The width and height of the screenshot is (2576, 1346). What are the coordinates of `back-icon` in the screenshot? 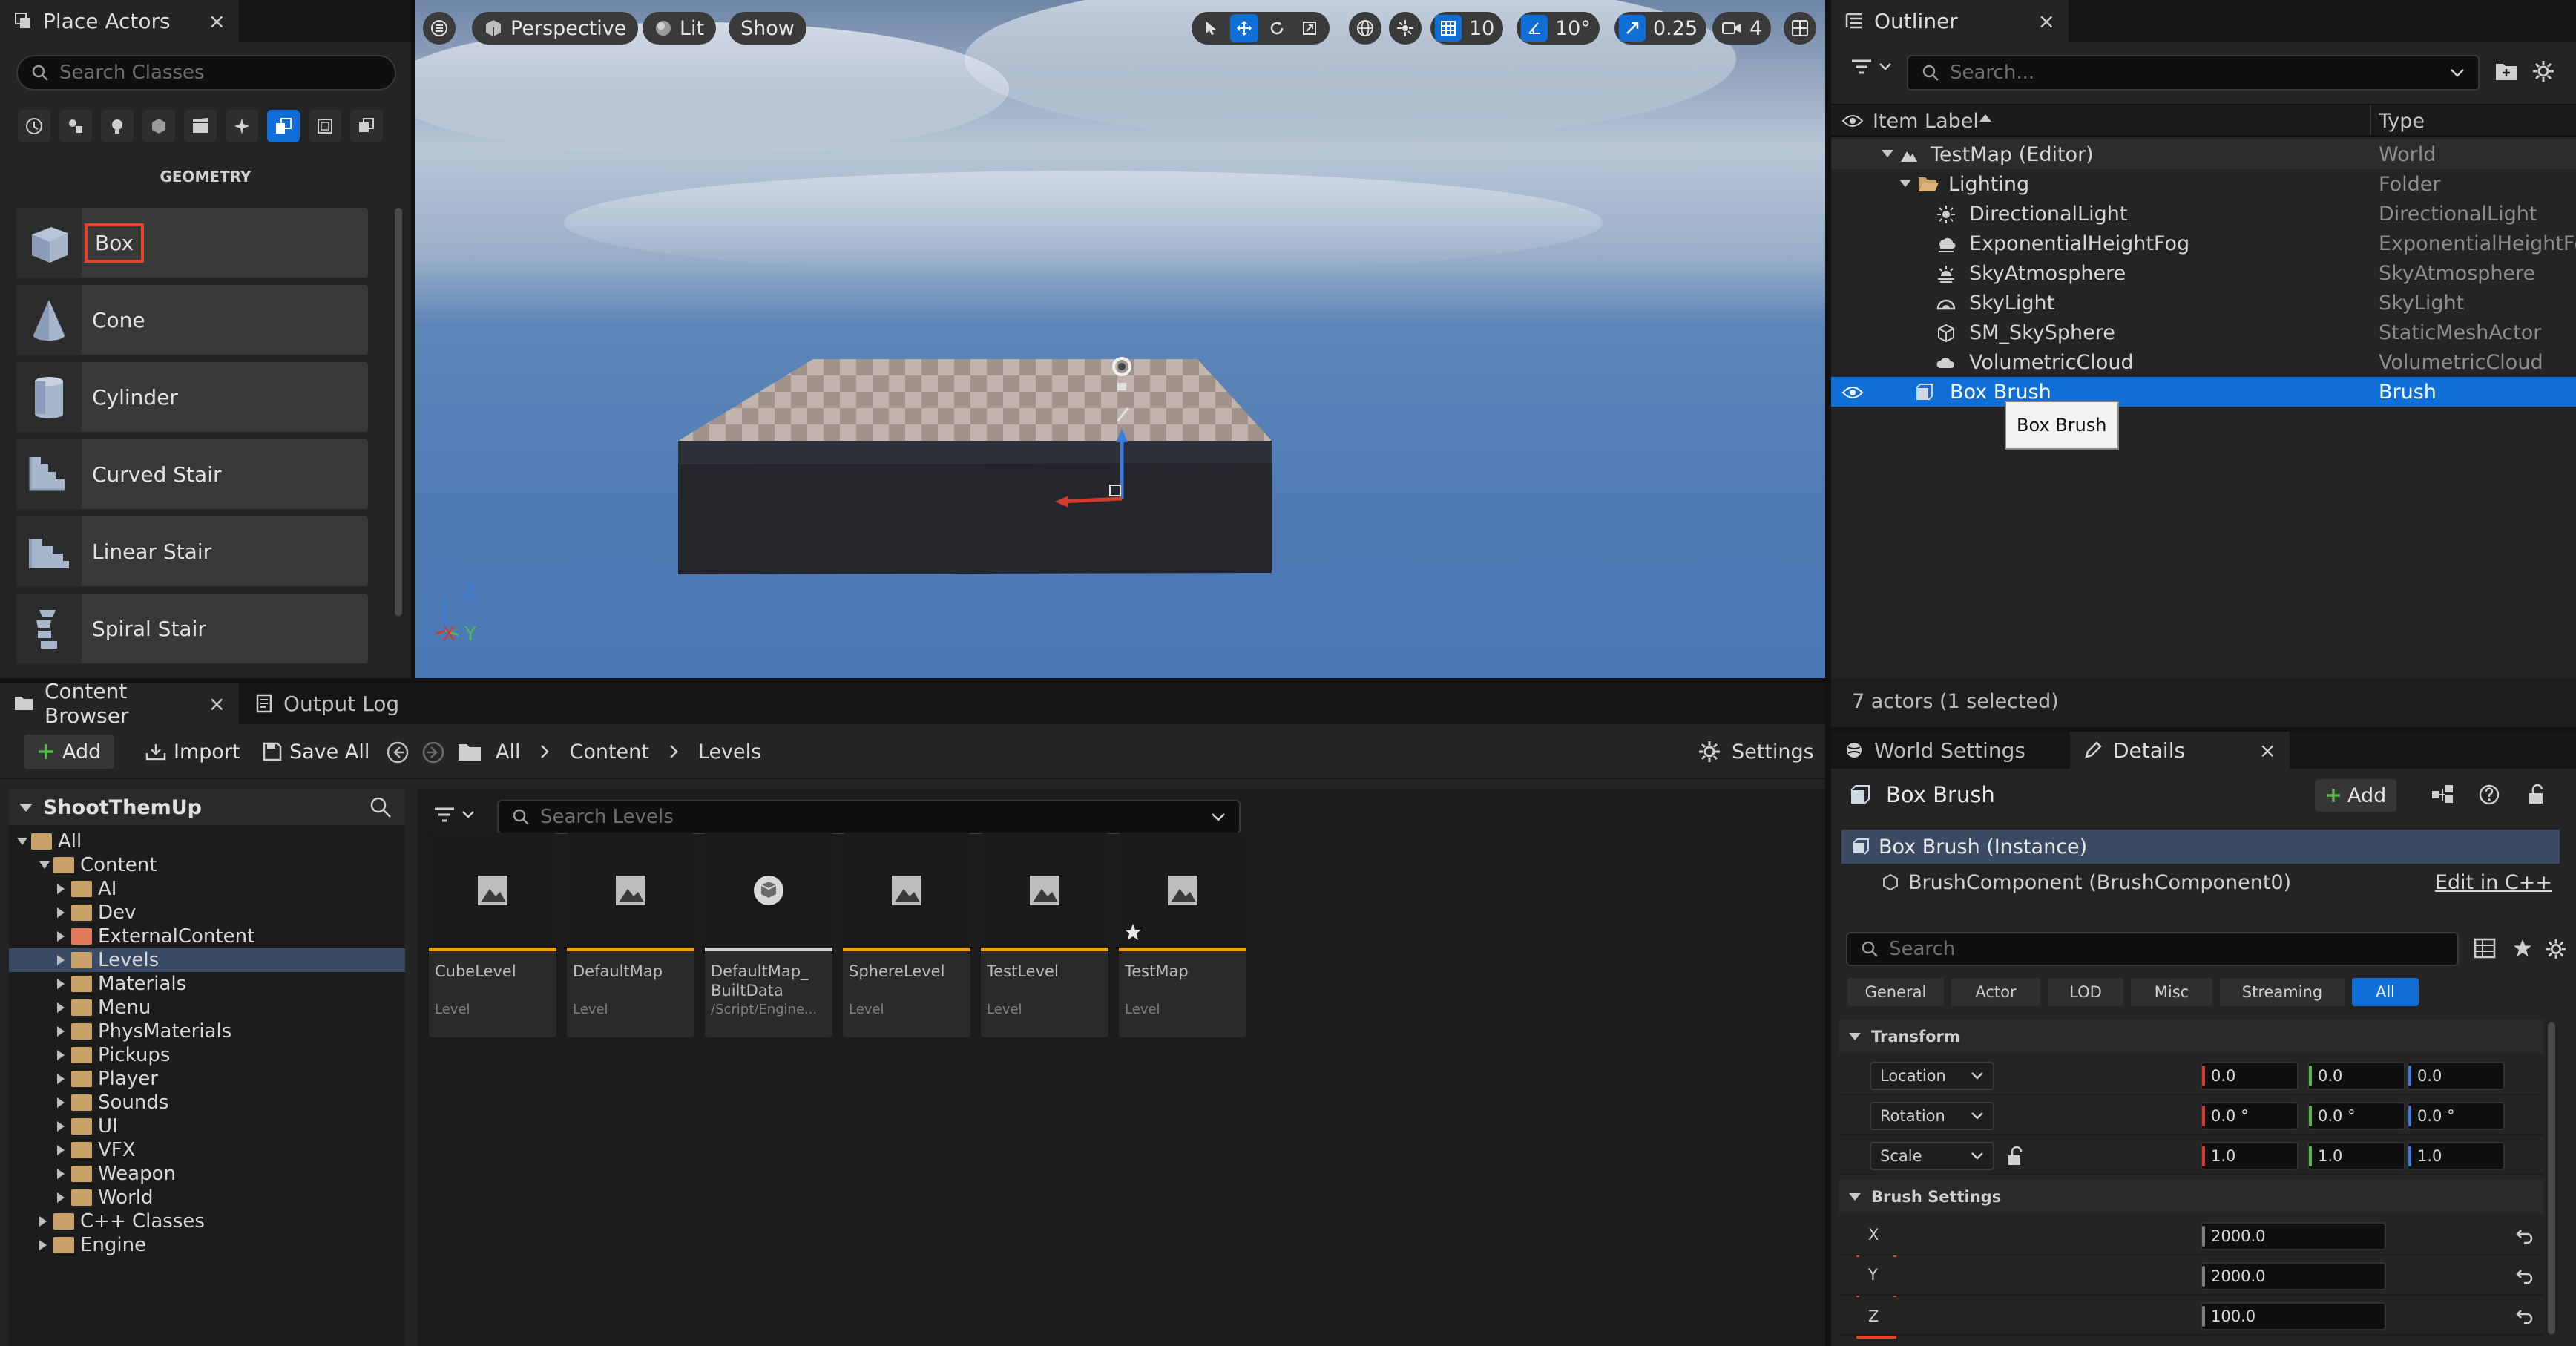 It's located at (398, 752).